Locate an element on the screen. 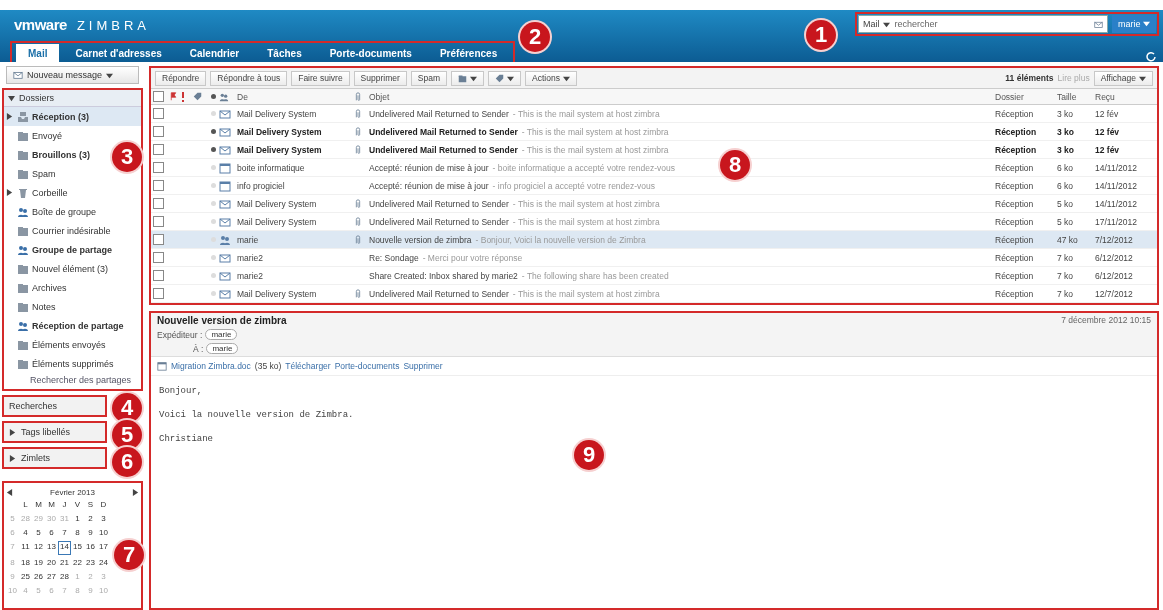 The width and height of the screenshot is (1163, 610). calendar-day: 11 is located at coordinates (25, 547).